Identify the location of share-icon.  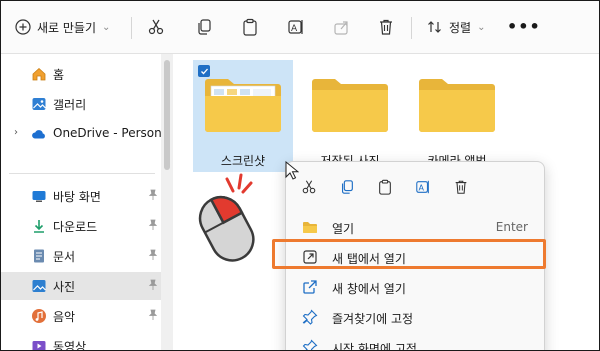
(341, 28).